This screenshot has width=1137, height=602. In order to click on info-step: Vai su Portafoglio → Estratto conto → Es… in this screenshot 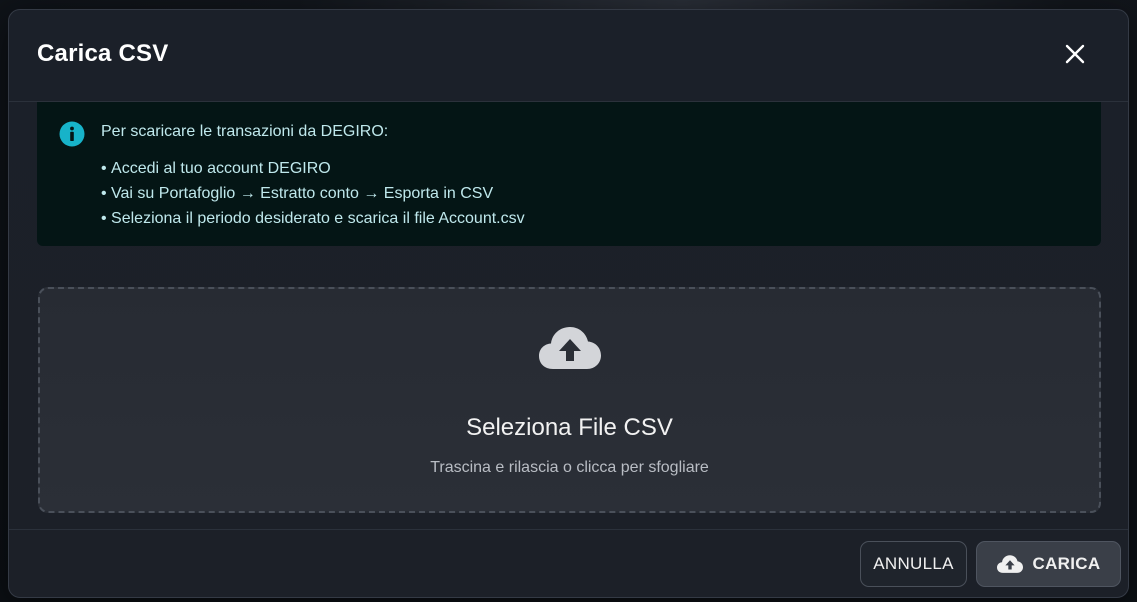, I will do `click(590, 193)`.